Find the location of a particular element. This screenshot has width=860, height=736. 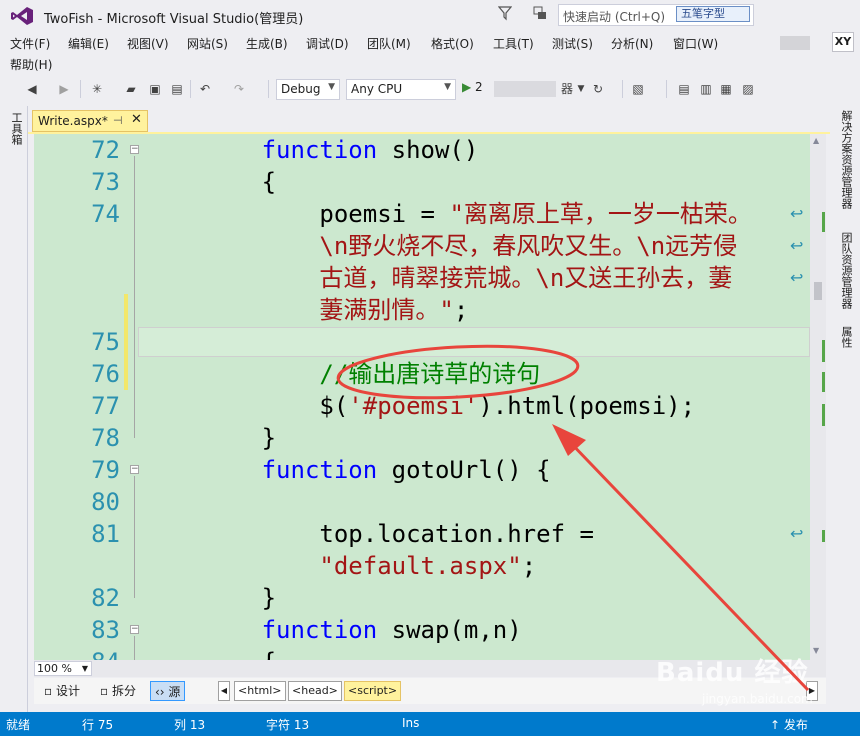

menu-window: 窗口(W) is located at coordinates (695, 43).